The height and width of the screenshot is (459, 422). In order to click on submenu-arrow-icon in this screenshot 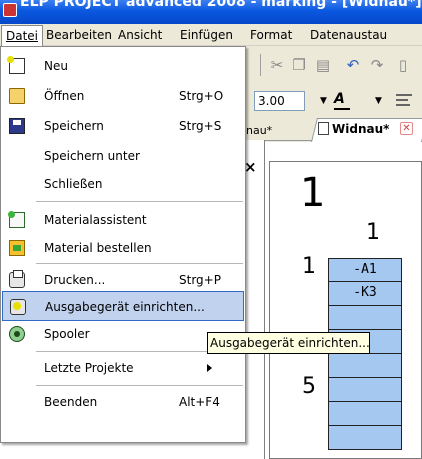, I will do `click(209, 368)`.